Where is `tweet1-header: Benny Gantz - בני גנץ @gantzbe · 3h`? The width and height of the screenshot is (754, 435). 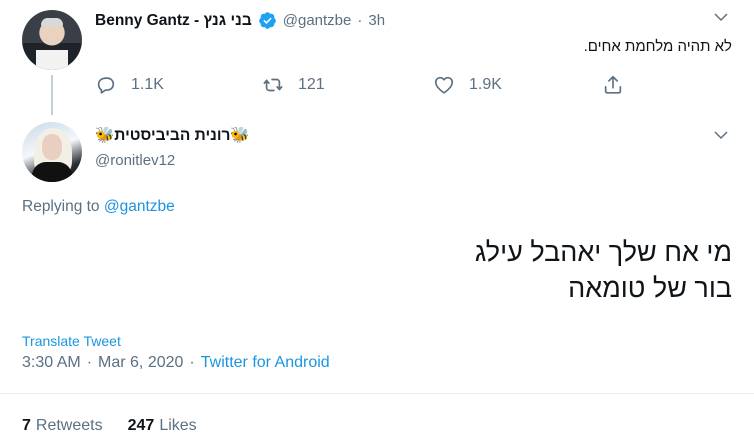
tweet1-header: Benny Gantz - בני גנץ @gantzbe · 3h is located at coordinates (240, 20).